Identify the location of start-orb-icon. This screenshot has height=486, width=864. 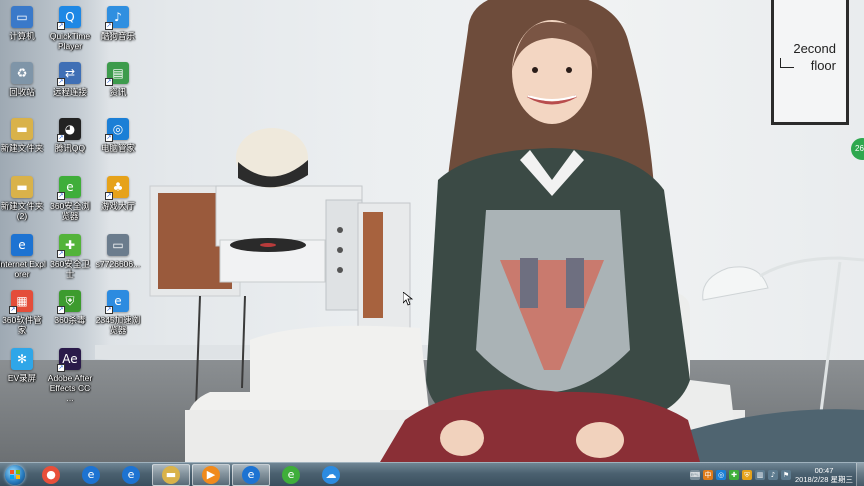
(15, 474).